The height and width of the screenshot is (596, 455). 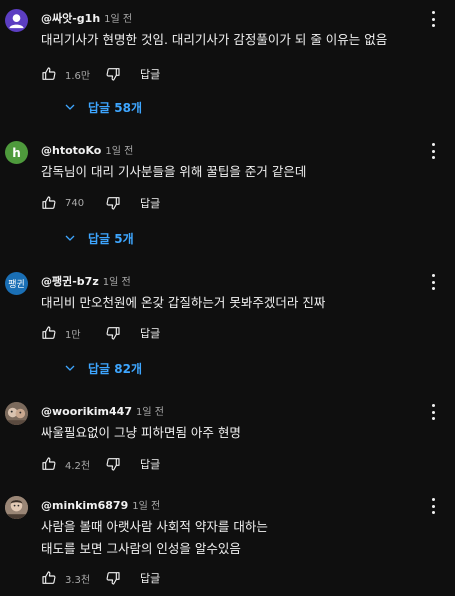 I want to click on like-count: 4.2천, so click(x=78, y=466).